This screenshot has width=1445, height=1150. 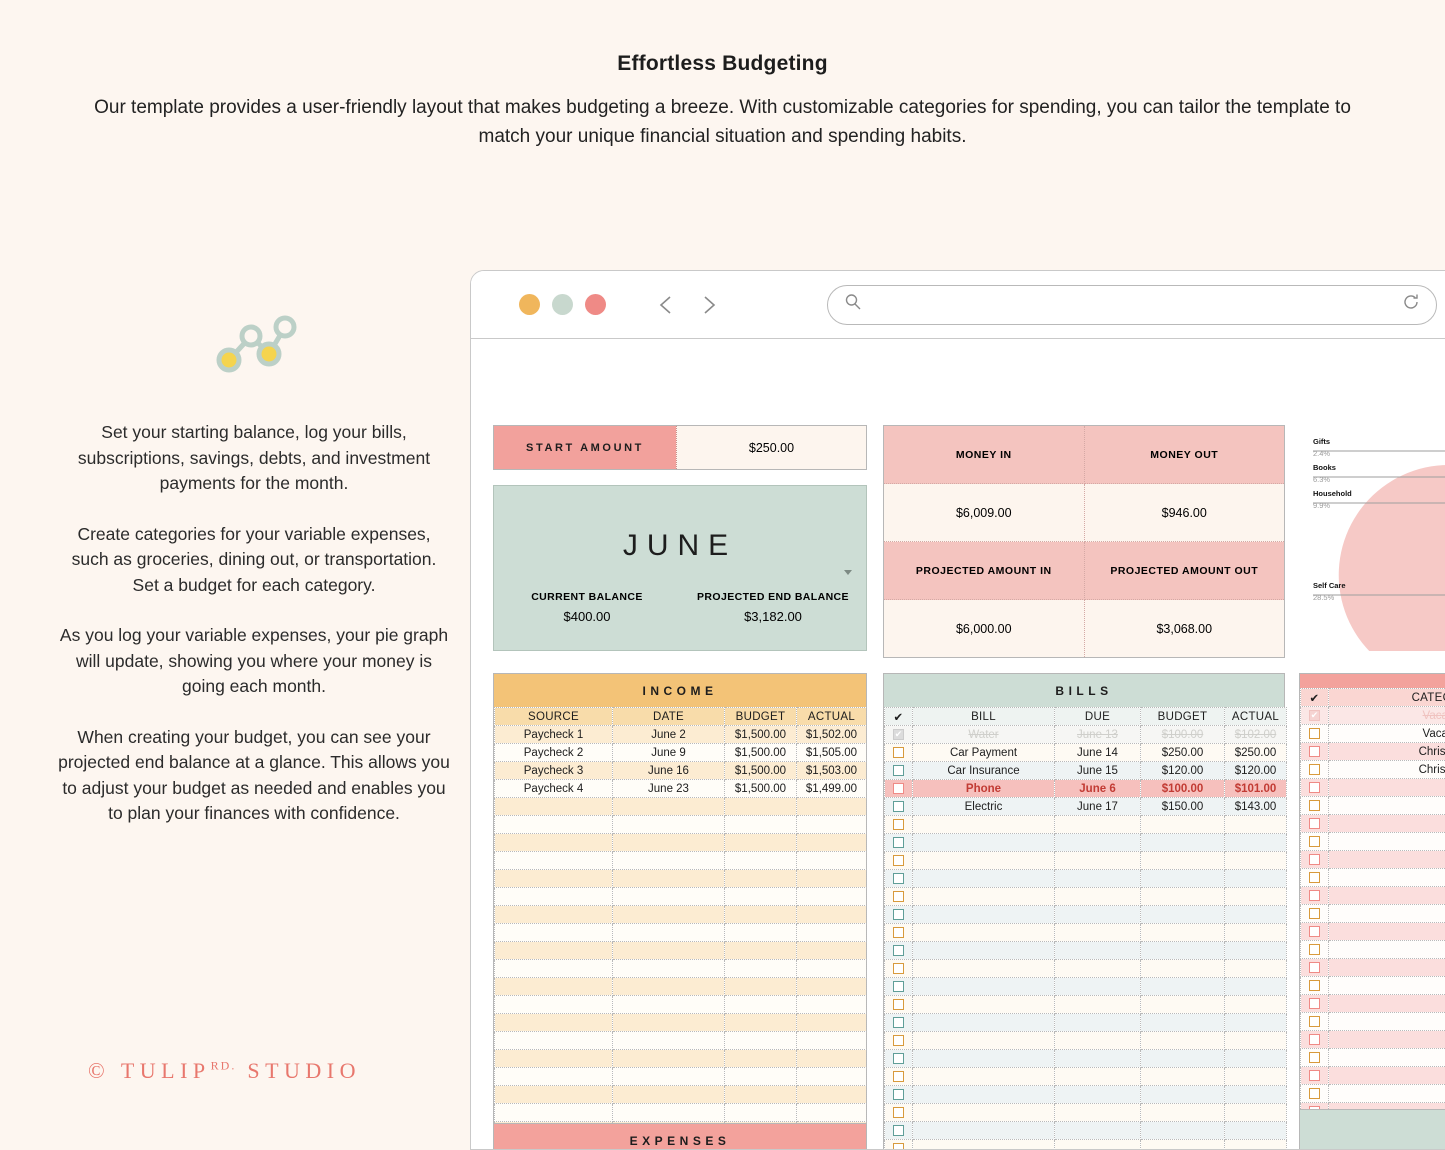 What do you see at coordinates (1314, 715) in the screenshot?
I see `row-checkbox: ✔` at bounding box center [1314, 715].